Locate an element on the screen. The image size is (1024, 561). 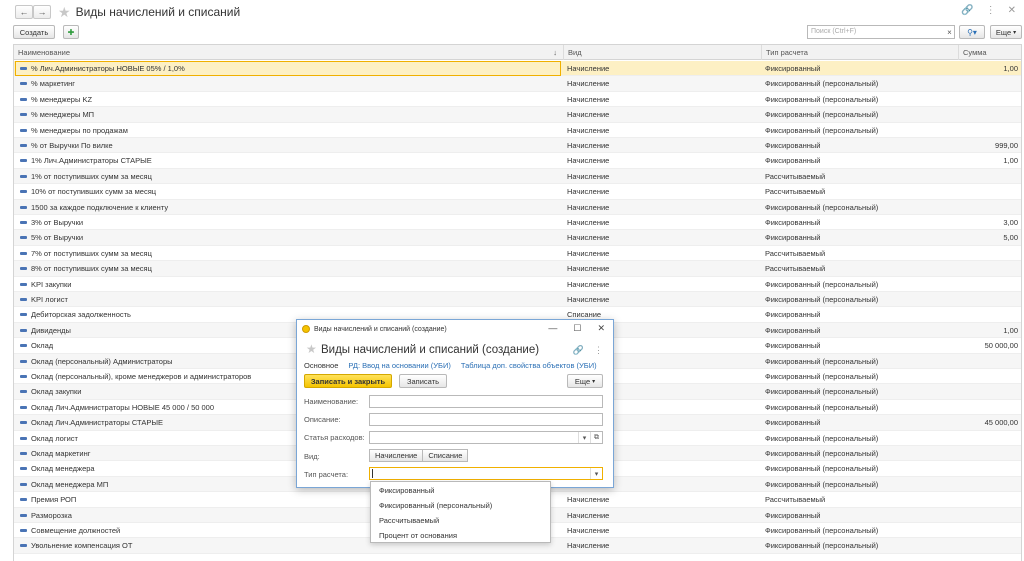
dropdown-option-fixed: Фиксированный is located at coordinates (406, 490).